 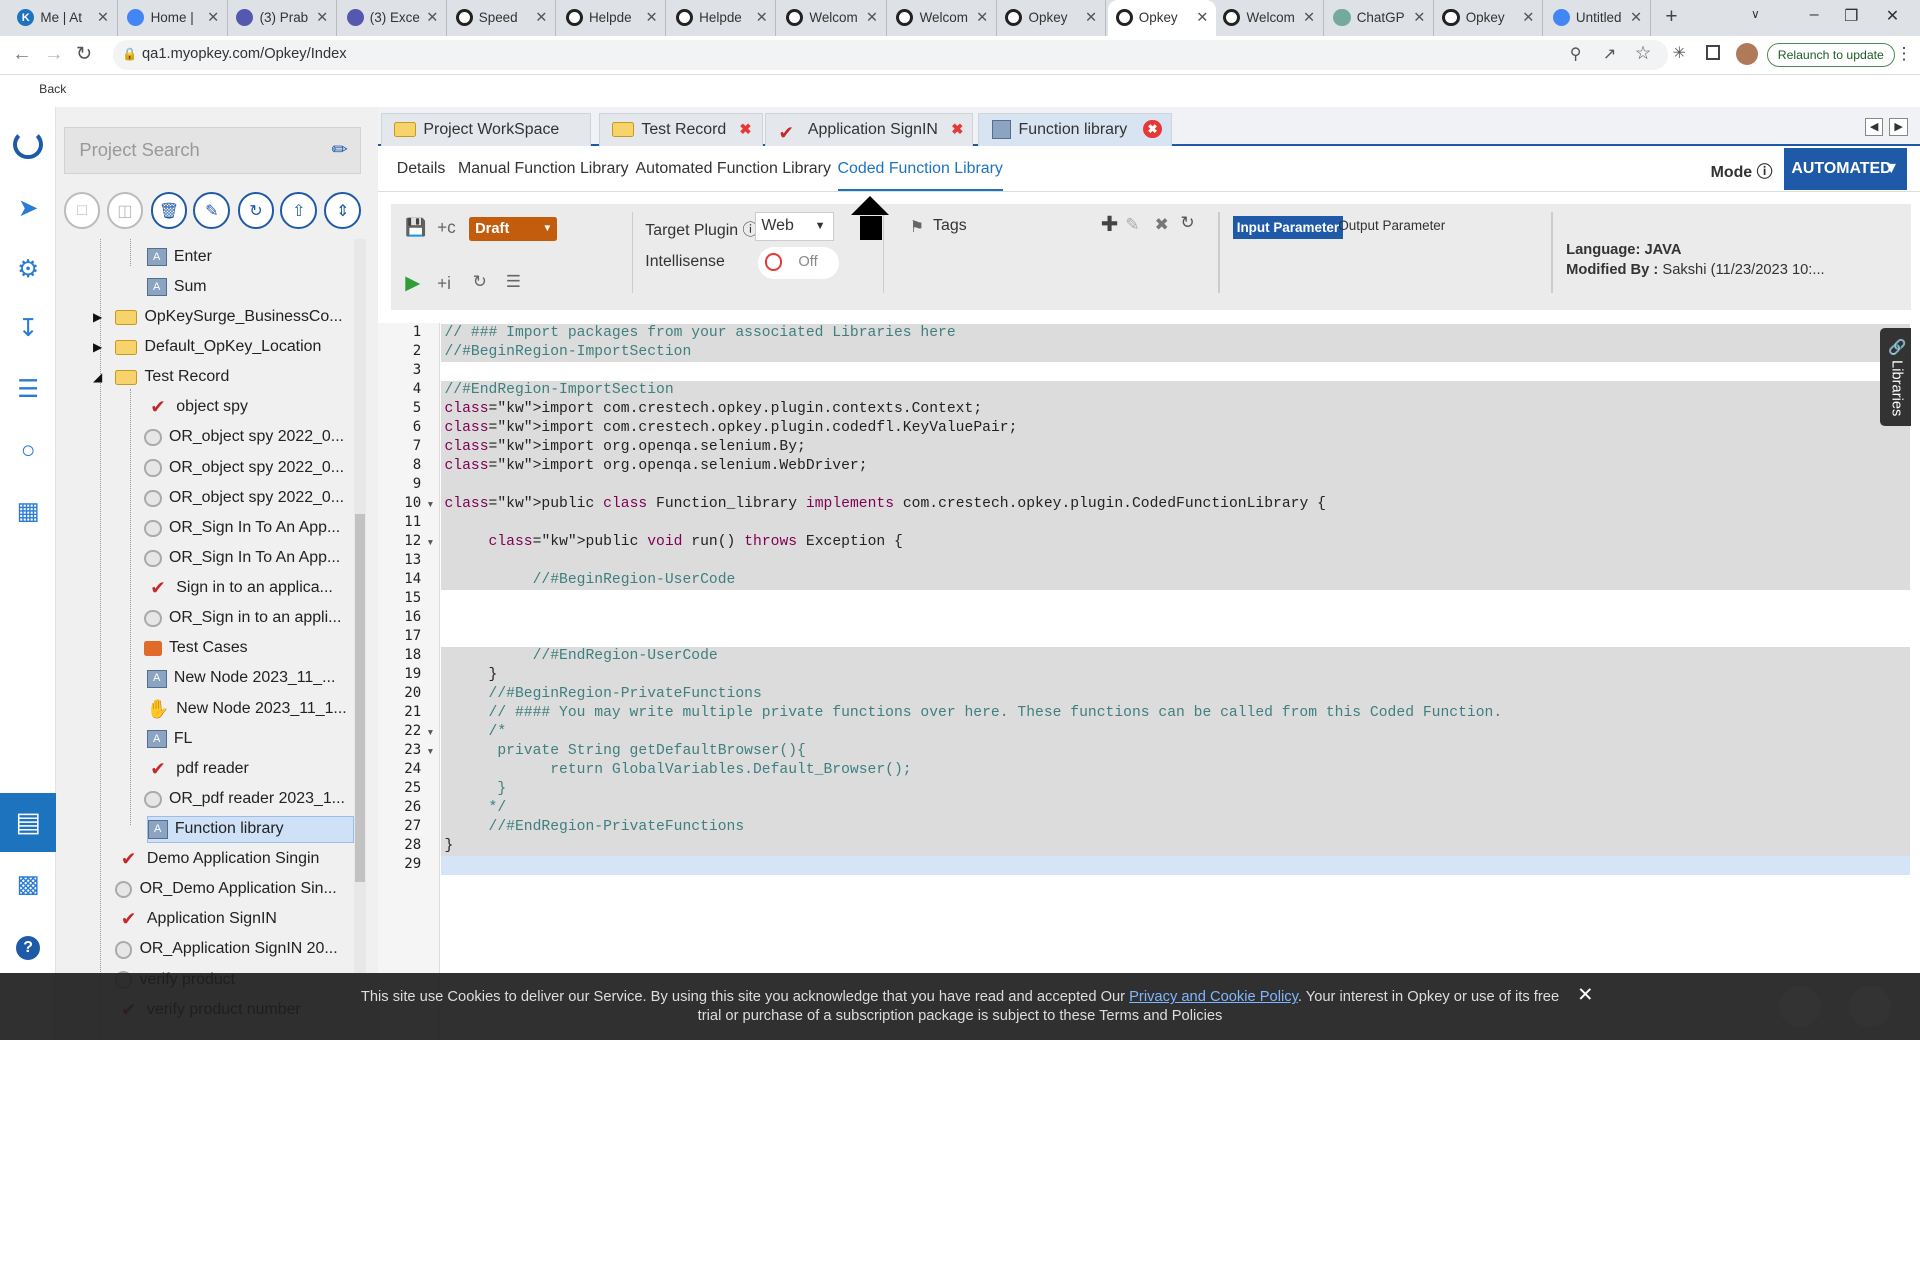 I want to click on new-tab-icon: +, so click(x=1671, y=17).